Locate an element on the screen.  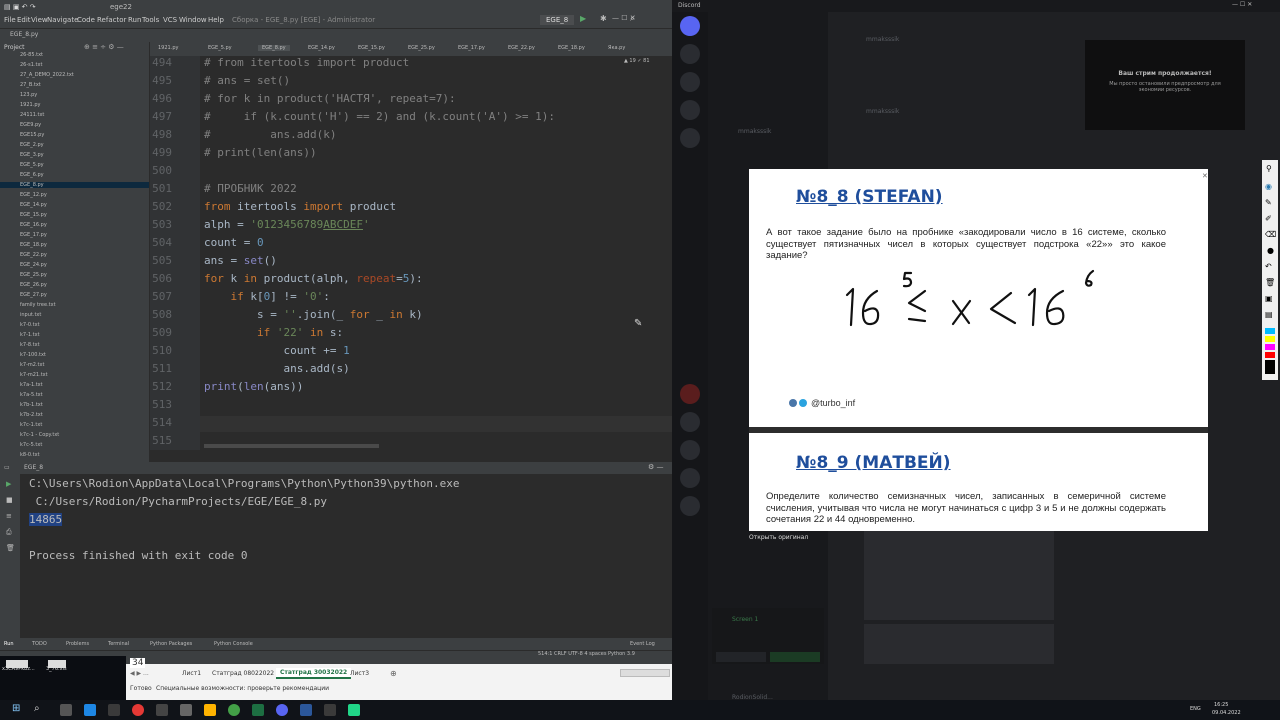
project-file-item: 123.py is located at coordinates (28, 95).